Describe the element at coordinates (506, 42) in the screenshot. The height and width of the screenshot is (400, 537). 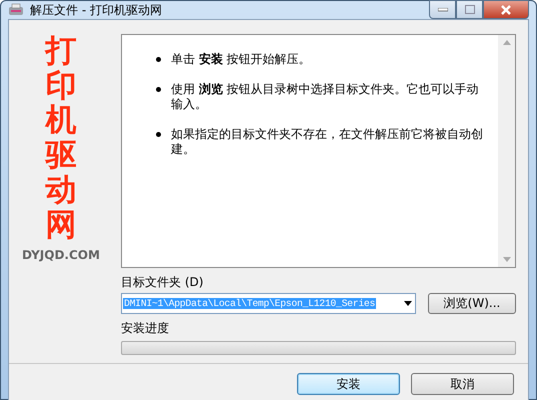
I see `scroll-up-icon` at that location.